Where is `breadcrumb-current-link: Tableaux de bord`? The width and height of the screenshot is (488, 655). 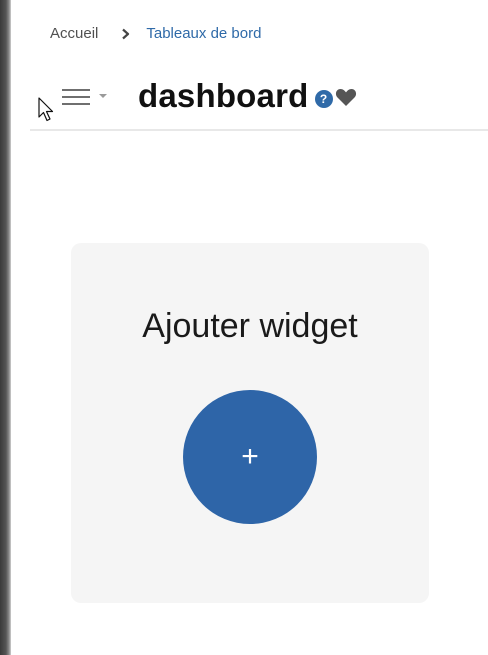
breadcrumb-current-link: Tableaux de bord is located at coordinates (203, 33).